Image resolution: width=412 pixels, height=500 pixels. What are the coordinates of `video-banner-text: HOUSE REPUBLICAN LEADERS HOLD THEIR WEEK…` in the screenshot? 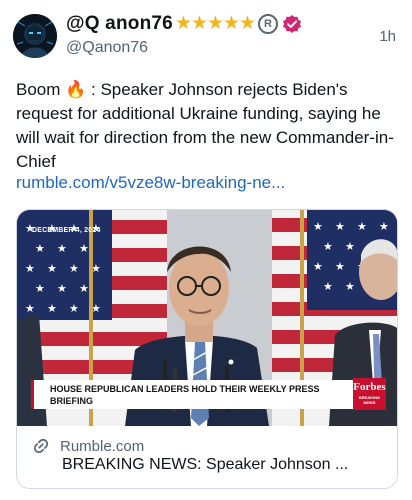 It's located at (185, 395).